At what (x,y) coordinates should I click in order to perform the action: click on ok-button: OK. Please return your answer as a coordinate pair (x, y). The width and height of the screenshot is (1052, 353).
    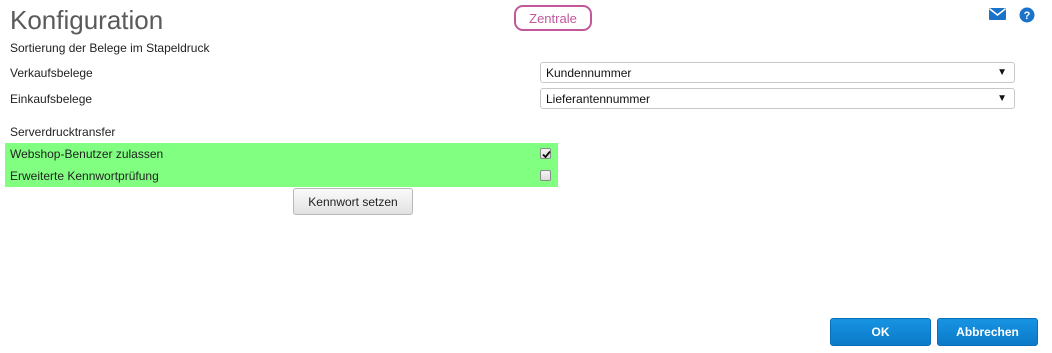
    Looking at the image, I should click on (880, 332).